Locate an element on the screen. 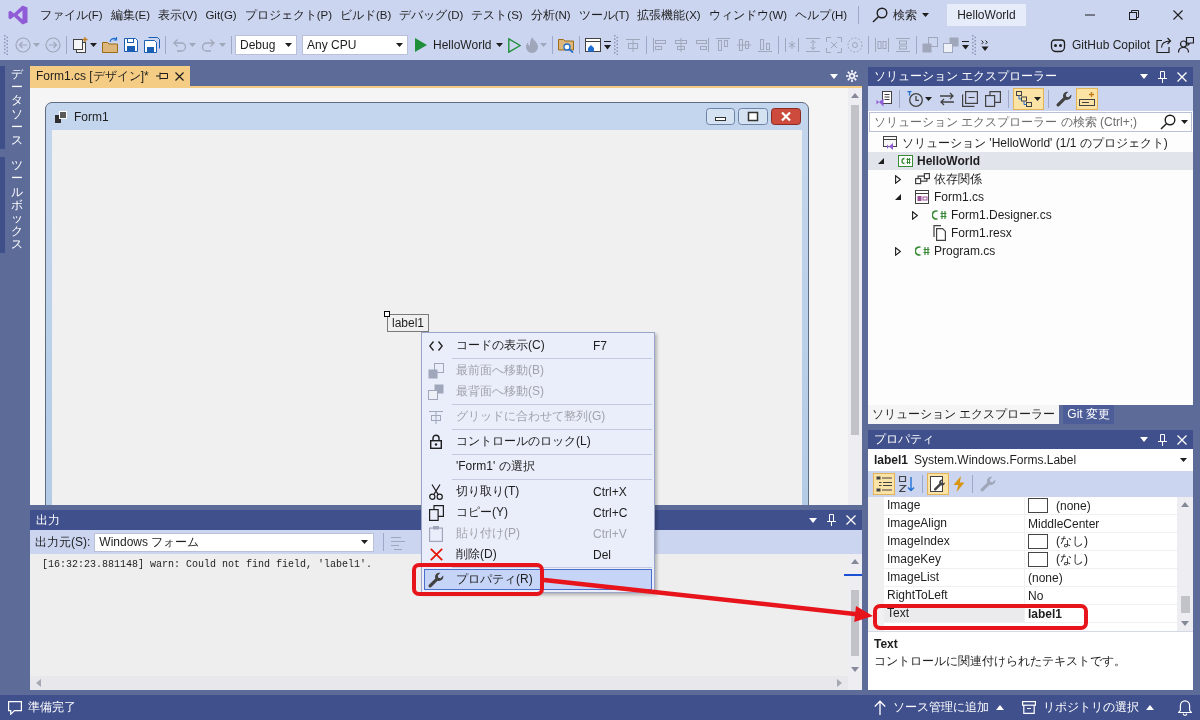 This screenshot has width=1200, height=720. new-item-button is located at coordinates (84, 45).